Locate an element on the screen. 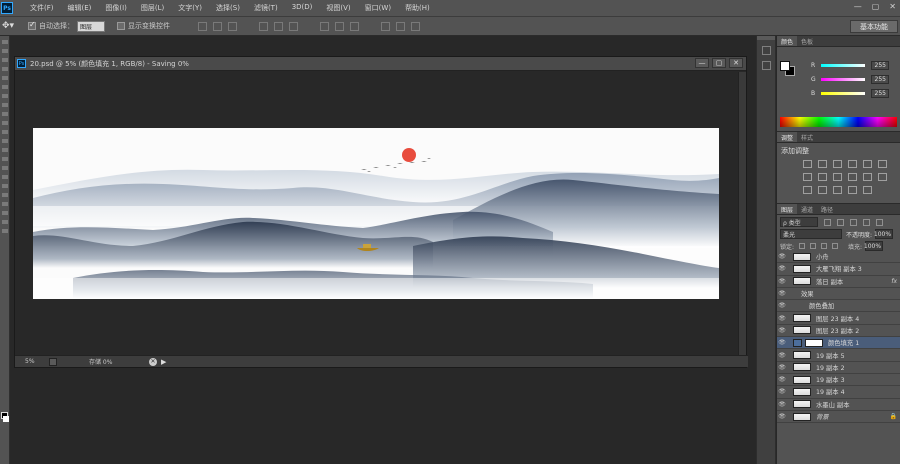 This screenshot has height=464, width=900. menu-item: 窗口(W) is located at coordinates (378, 8).